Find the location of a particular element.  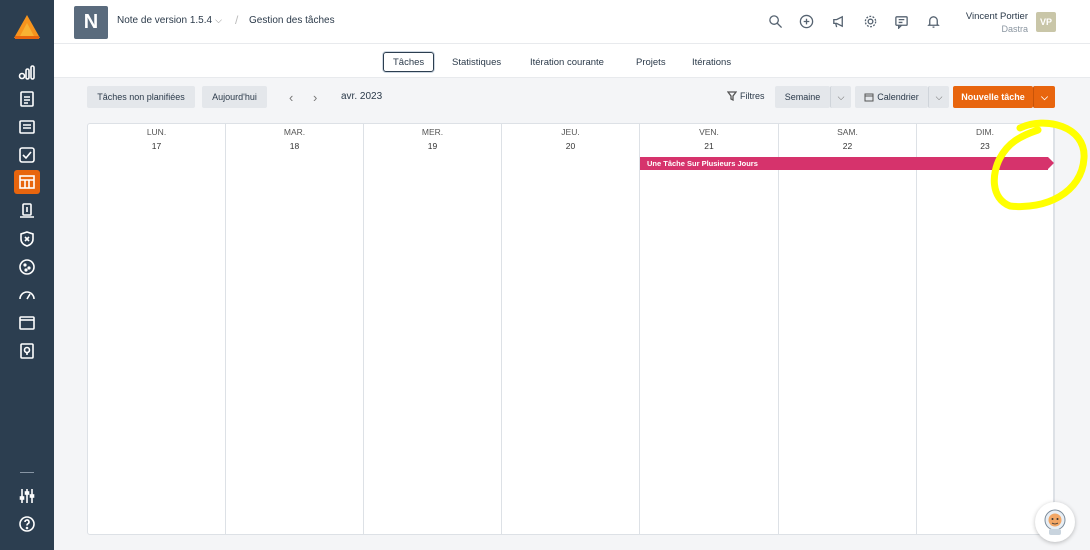

lightbulb-doc-icon is located at coordinates (27, 351).